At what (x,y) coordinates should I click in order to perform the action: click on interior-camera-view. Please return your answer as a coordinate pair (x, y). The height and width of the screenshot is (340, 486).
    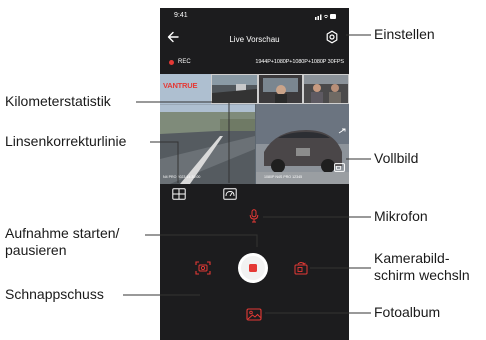
    Looking at the image, I should click on (326, 89).